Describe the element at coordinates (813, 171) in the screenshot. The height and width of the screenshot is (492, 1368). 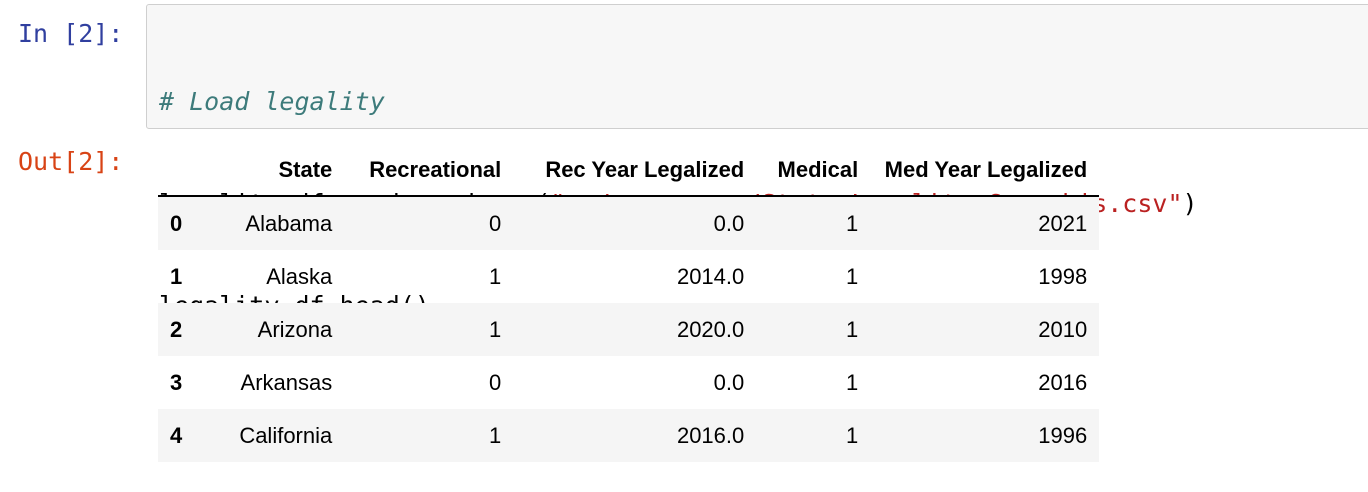
I see `column-header: Medical` at that location.